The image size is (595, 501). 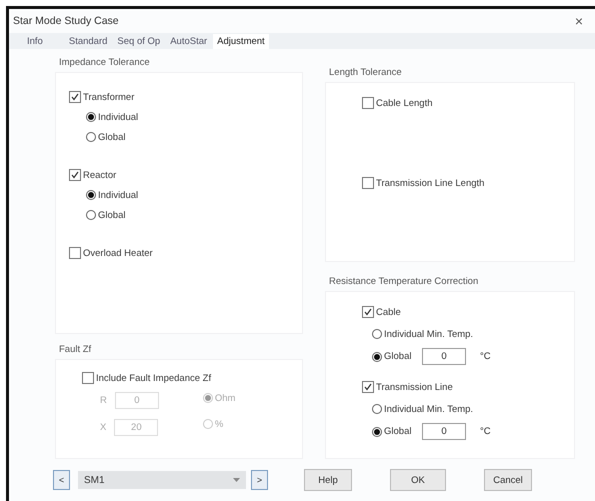 I want to click on dialog-button: Help, so click(x=328, y=480).